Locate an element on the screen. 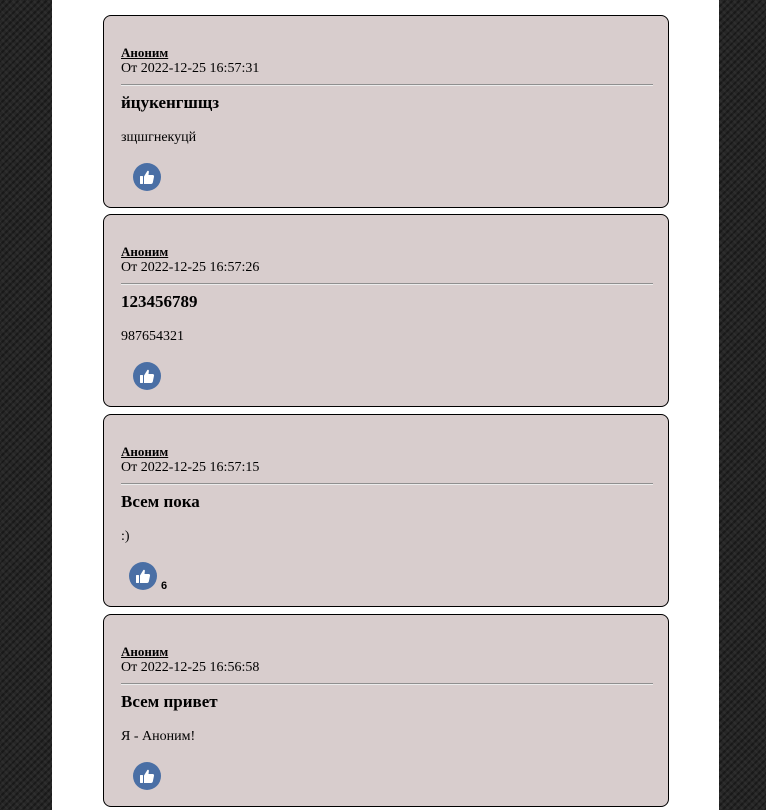  post-body: 987654321 is located at coordinates (152, 336).